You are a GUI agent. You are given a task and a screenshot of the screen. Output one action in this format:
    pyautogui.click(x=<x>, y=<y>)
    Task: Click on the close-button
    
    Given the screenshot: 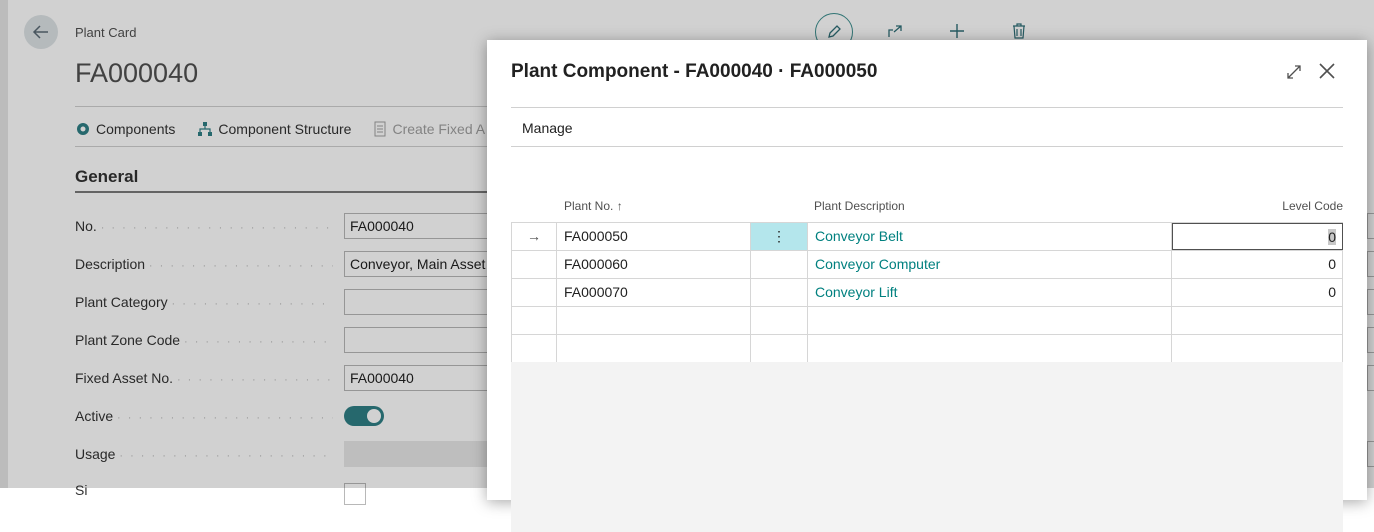 What is the action you would take?
    pyautogui.click(x=1327, y=71)
    